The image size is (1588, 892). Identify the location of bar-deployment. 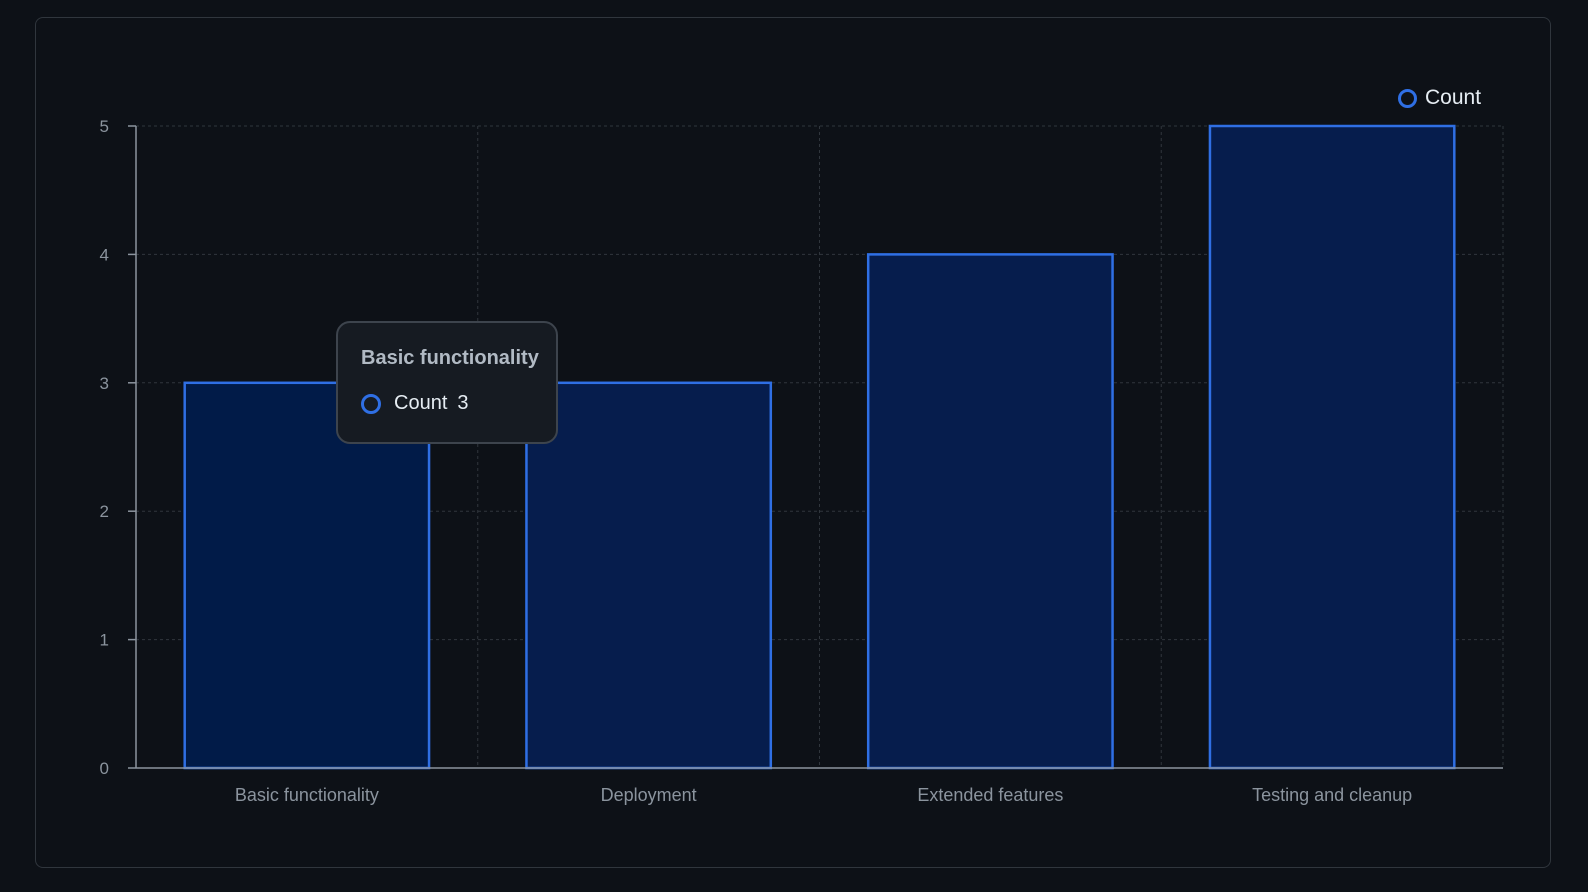
(649, 575).